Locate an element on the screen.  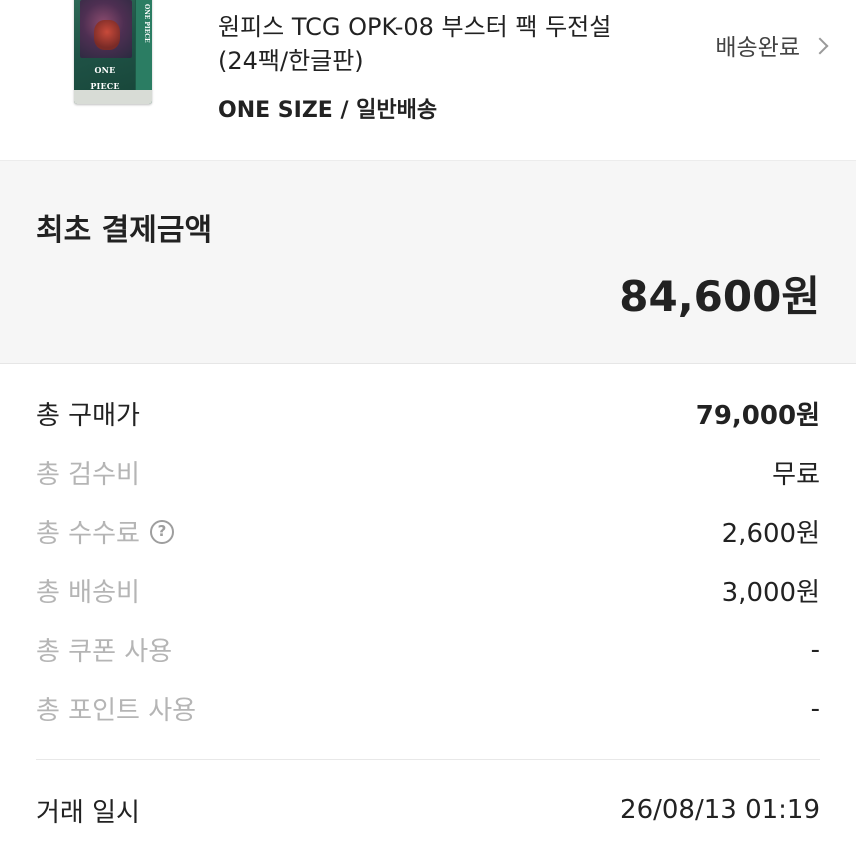
breakdown-label: 총 포인트 사용 is located at coordinates (116, 711).